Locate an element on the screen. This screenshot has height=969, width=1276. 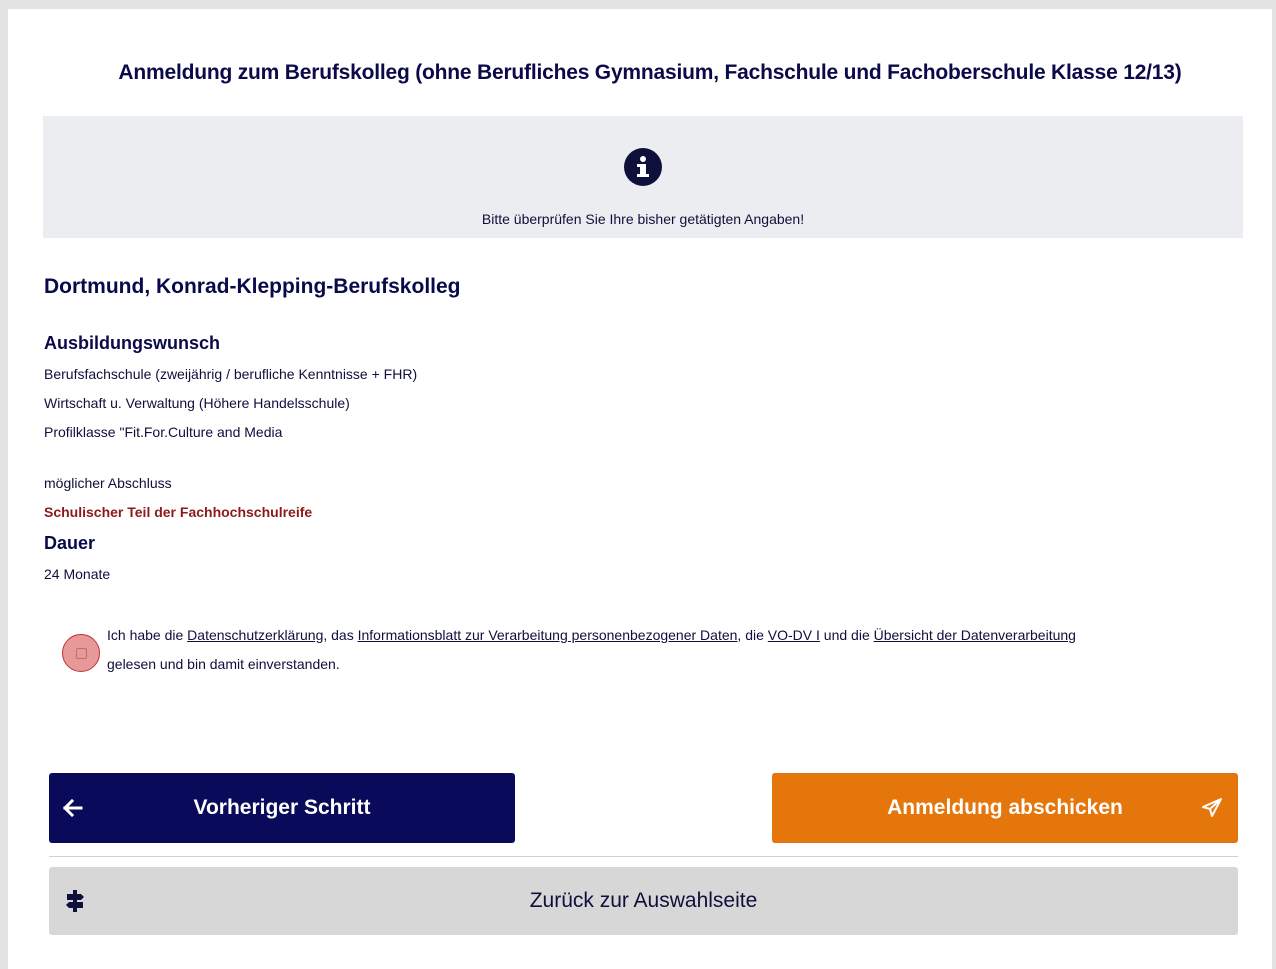
consent-text-part: Ich habe die is located at coordinates (147, 635).